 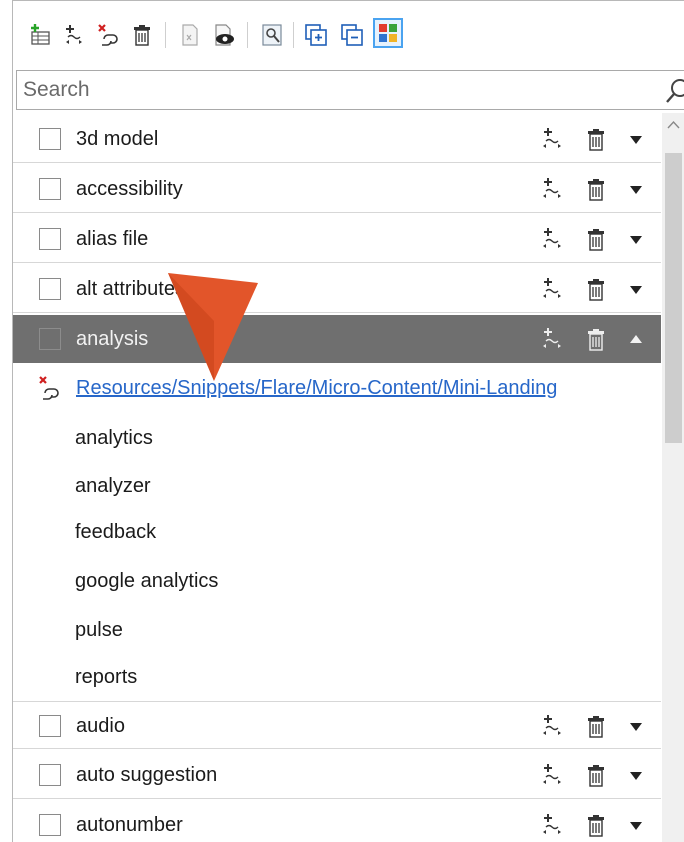 What do you see at coordinates (316, 35) in the screenshot?
I see `expand-all-icon` at bounding box center [316, 35].